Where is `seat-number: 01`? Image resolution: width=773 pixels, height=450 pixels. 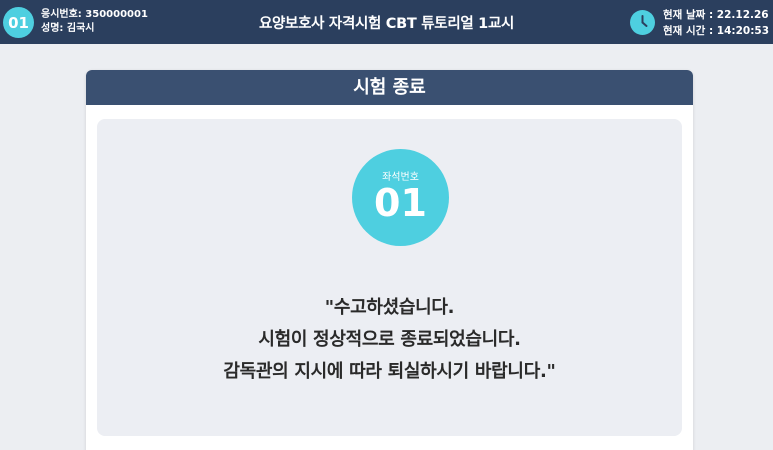 seat-number: 01 is located at coordinates (400, 203).